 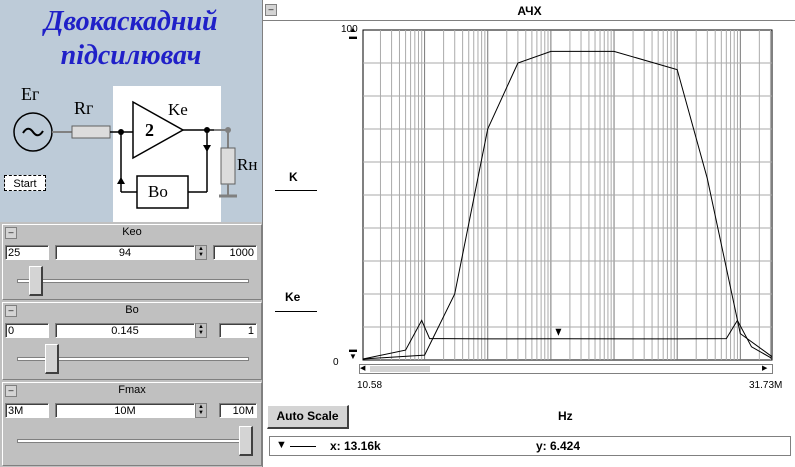 What do you see at coordinates (303, 446) in the screenshot?
I see `cursor-line` at bounding box center [303, 446].